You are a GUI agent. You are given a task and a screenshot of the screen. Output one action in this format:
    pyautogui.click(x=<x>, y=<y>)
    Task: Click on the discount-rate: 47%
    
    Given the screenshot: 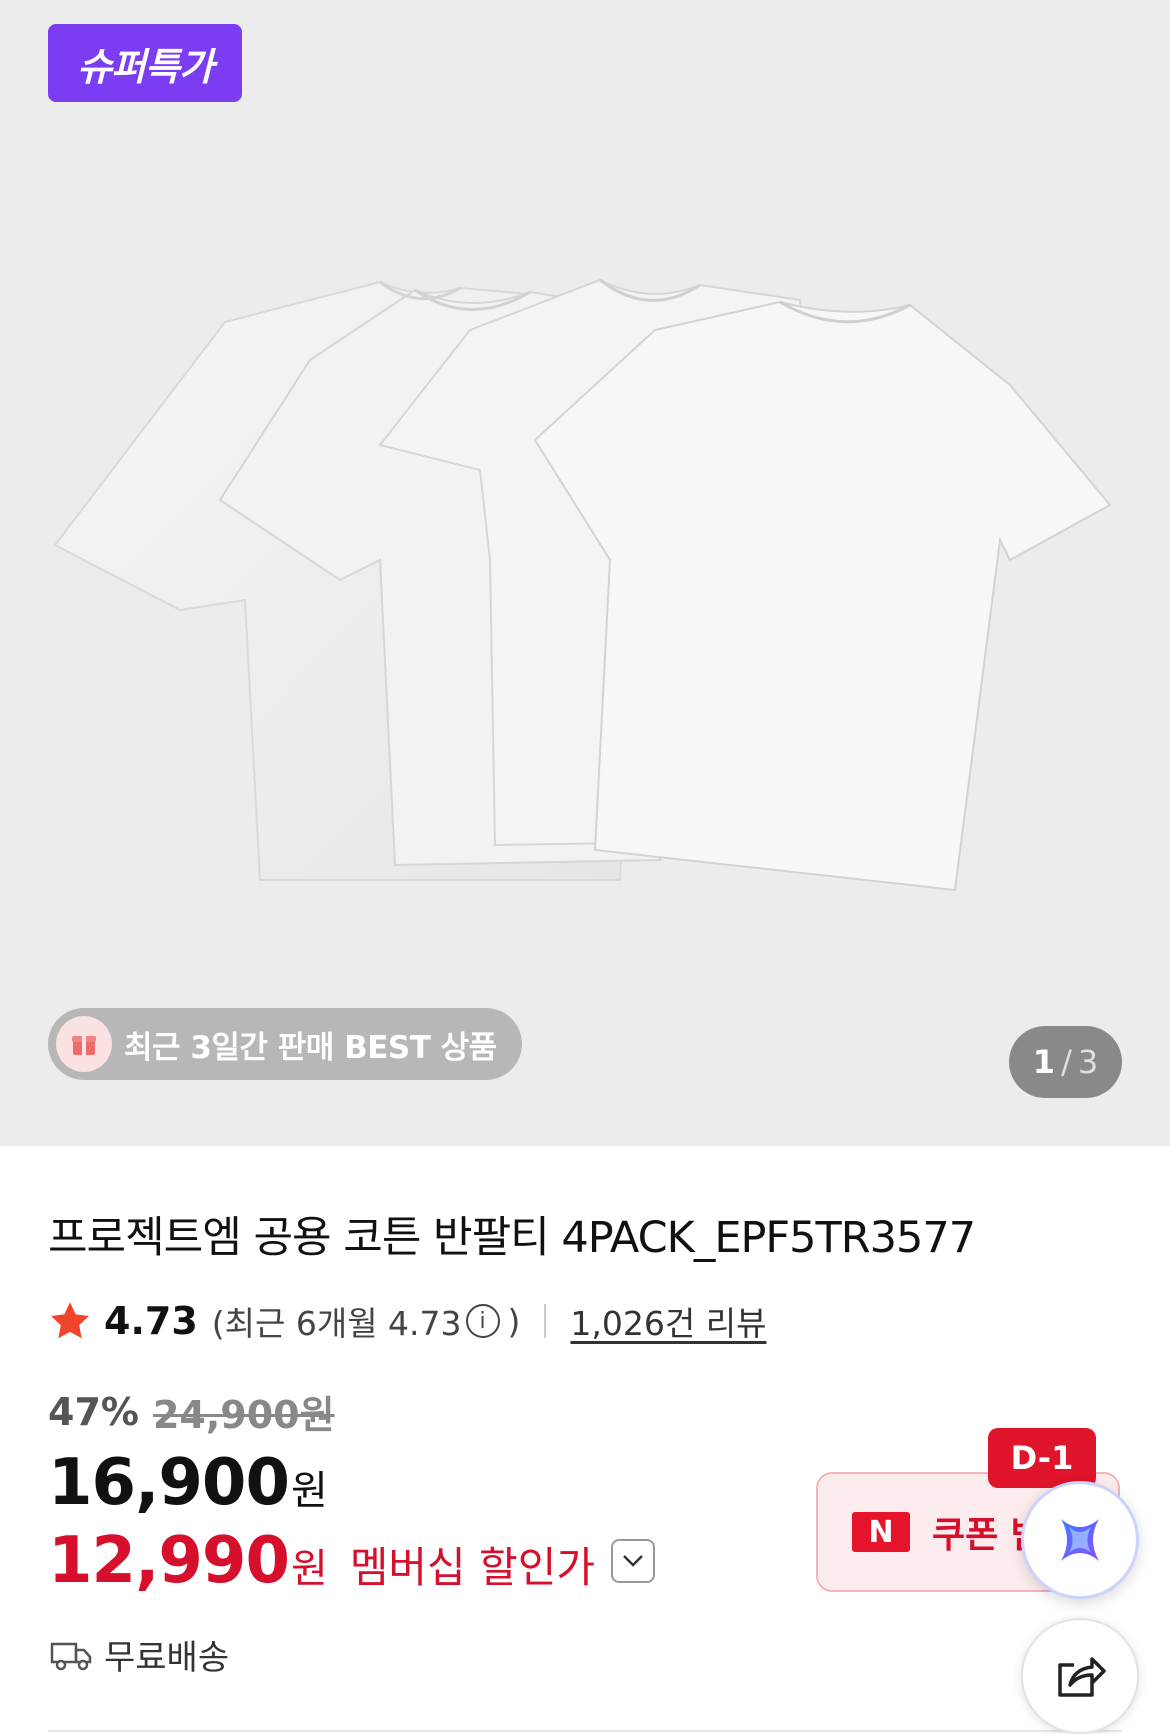 What is the action you would take?
    pyautogui.click(x=93, y=1411)
    